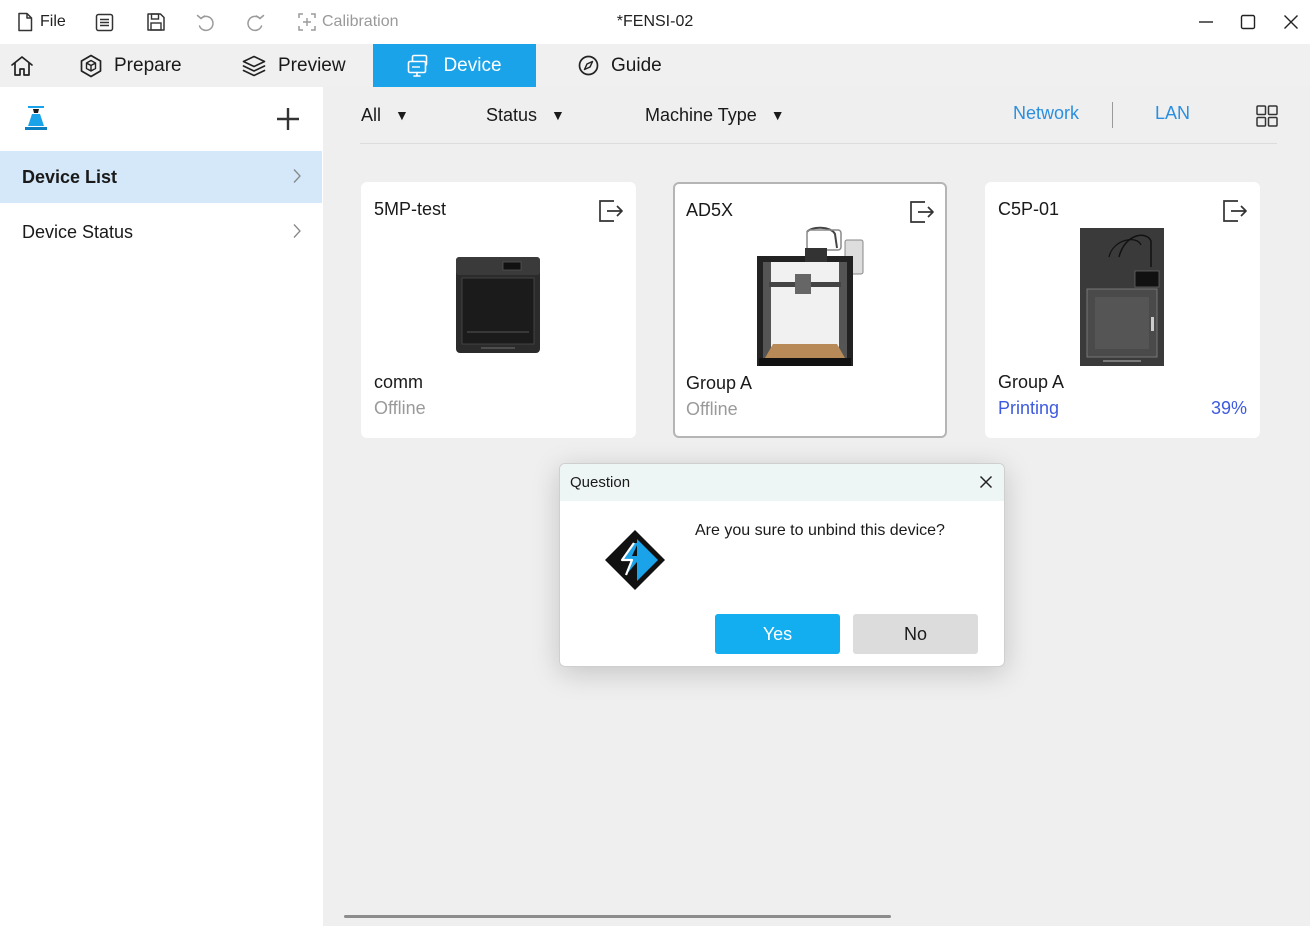 The height and width of the screenshot is (926, 1310). I want to click on add-device-button, so click(288, 119).